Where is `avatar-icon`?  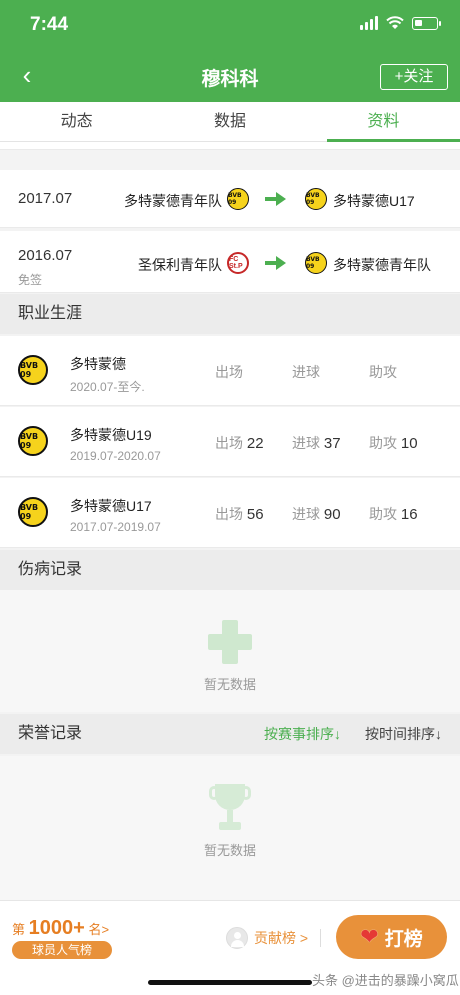
avatar-icon is located at coordinates (237, 938).